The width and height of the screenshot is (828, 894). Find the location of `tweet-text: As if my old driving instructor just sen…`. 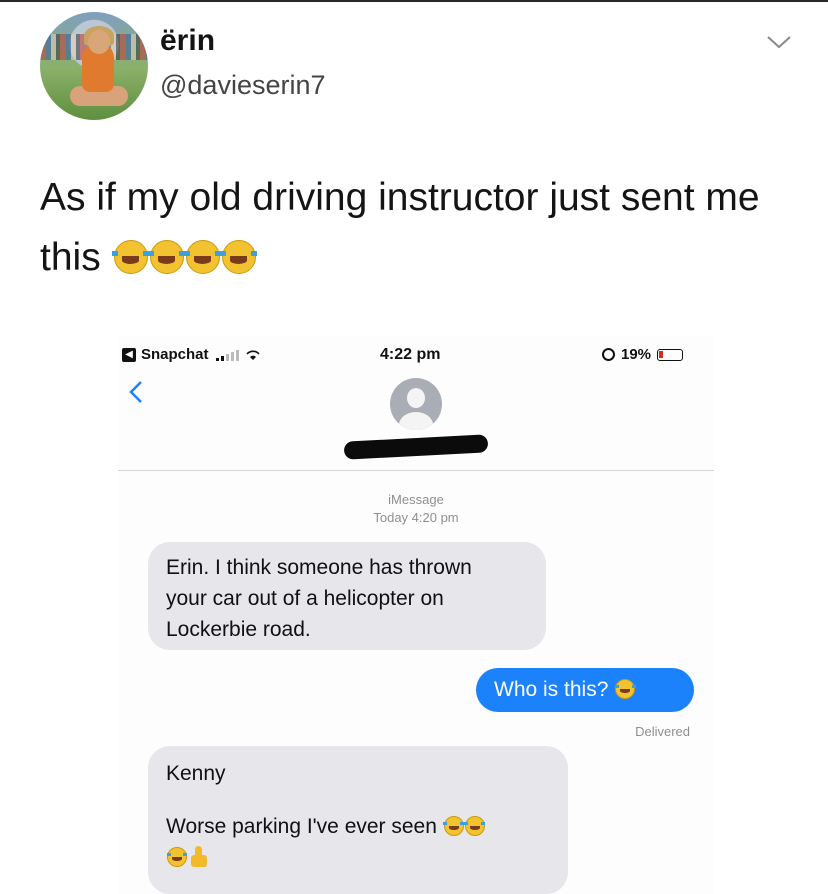

tweet-text: As if my old driving instructor just sen… is located at coordinates (420, 228).